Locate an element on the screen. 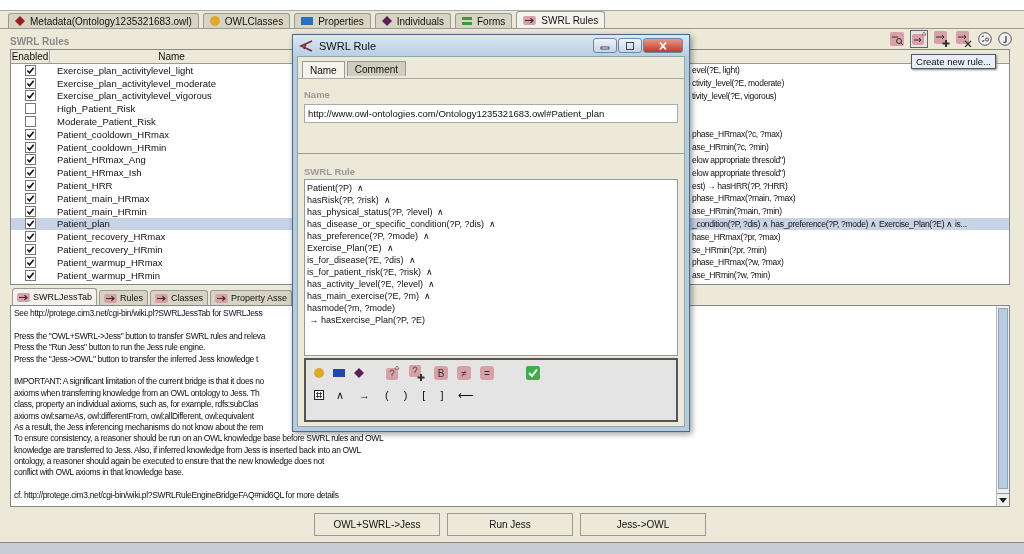 The height and width of the screenshot is (554, 1024). symbol-button: [ is located at coordinates (424, 395).